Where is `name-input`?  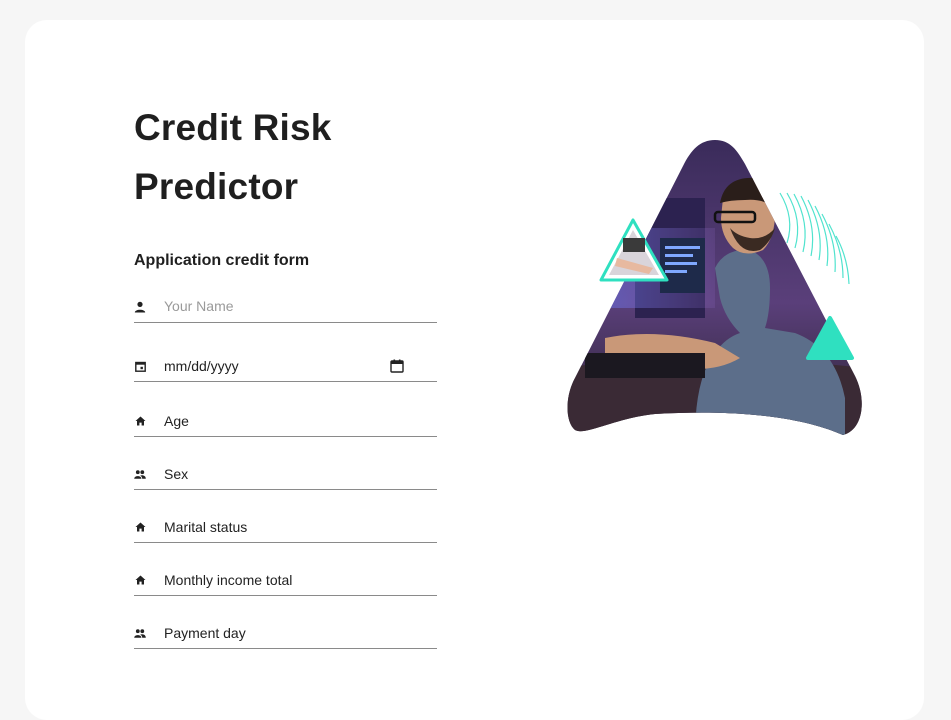 name-input is located at coordinates (299, 306).